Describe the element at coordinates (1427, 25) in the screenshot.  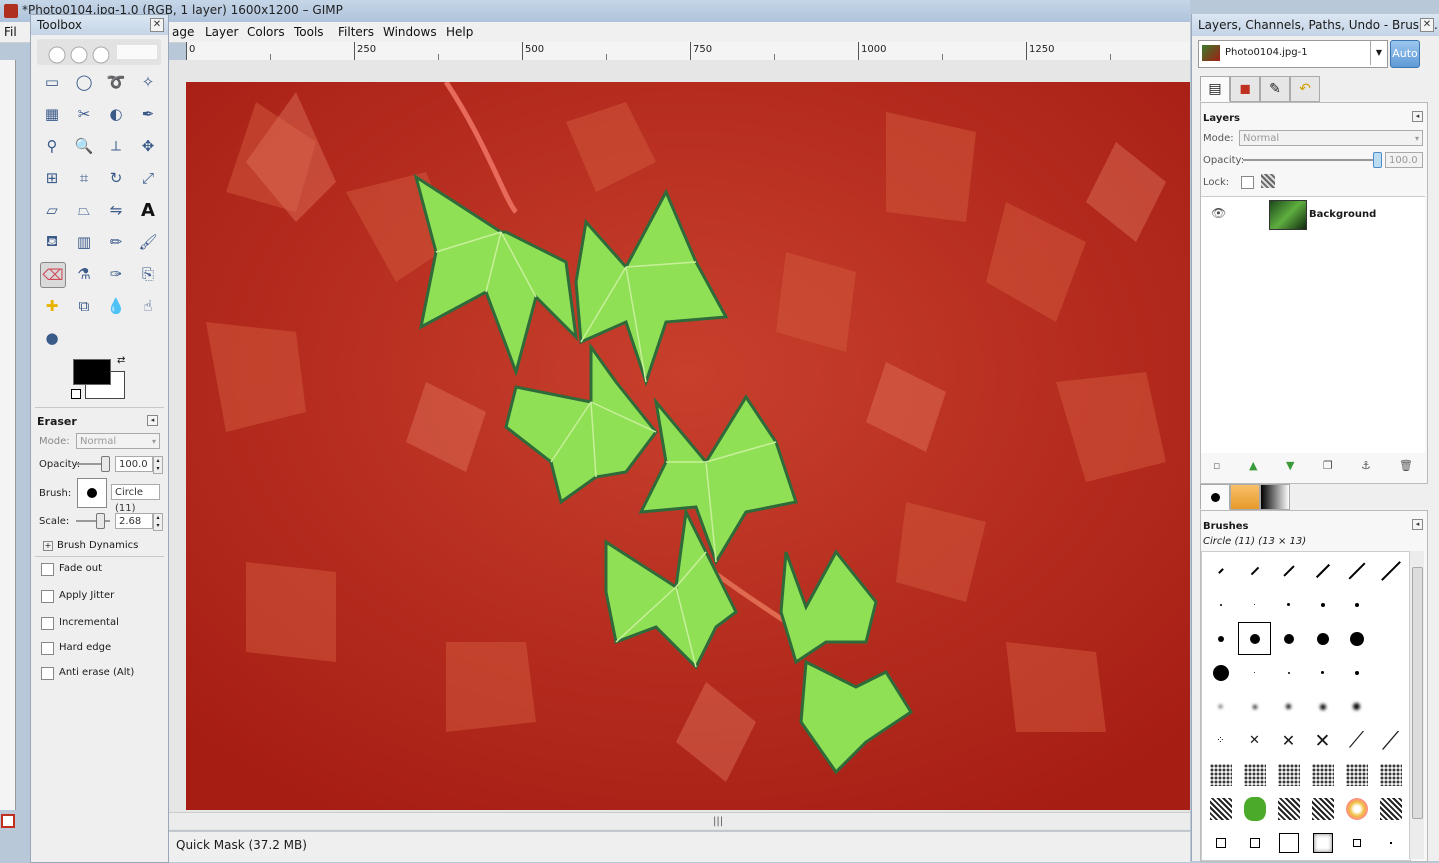
I see `dock-close-icon: ✕` at that location.